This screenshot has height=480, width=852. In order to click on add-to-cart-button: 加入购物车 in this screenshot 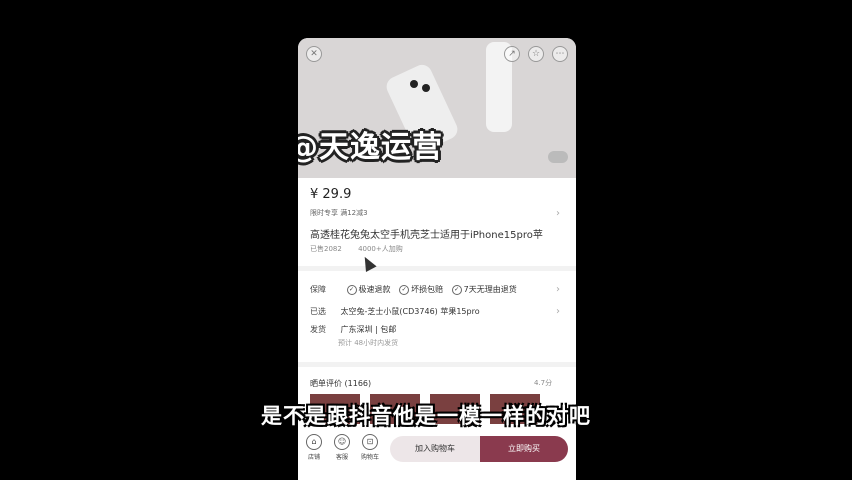, I will do `click(435, 449)`.